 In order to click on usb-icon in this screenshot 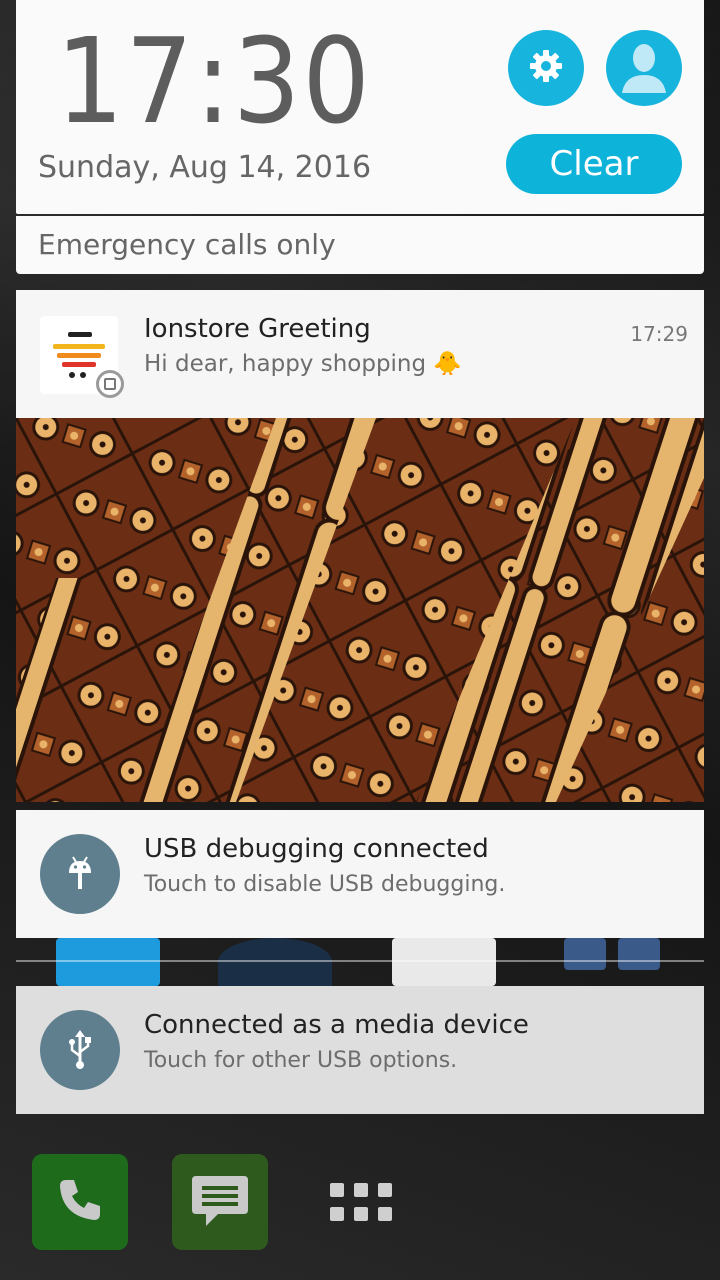, I will do `click(80, 1050)`.